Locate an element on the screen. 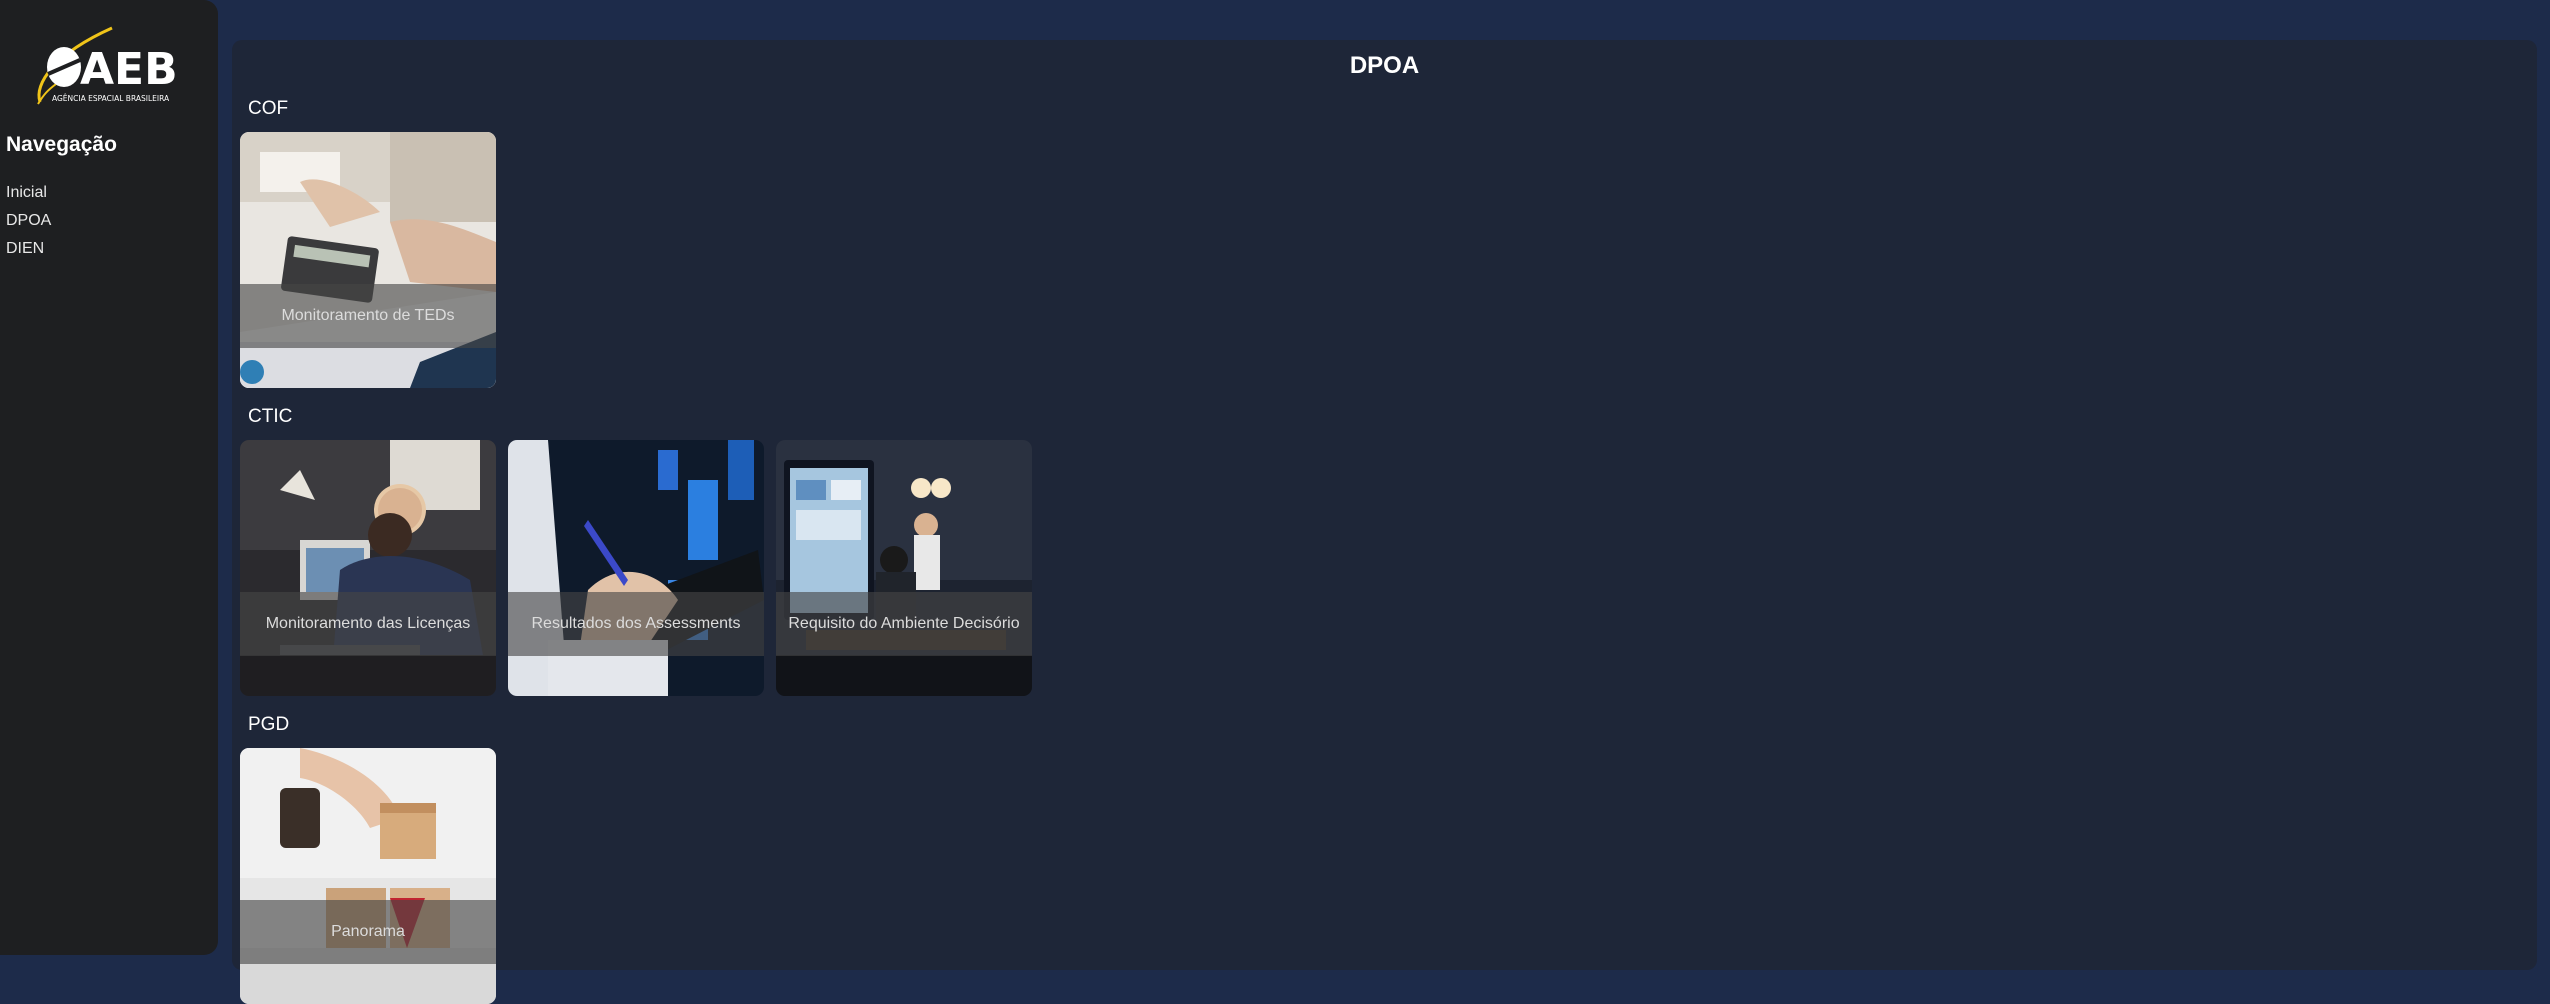 The height and width of the screenshot is (1004, 2550). report-card-monitoramento-licencas: Monitoramento das Licenças is located at coordinates (368, 568).